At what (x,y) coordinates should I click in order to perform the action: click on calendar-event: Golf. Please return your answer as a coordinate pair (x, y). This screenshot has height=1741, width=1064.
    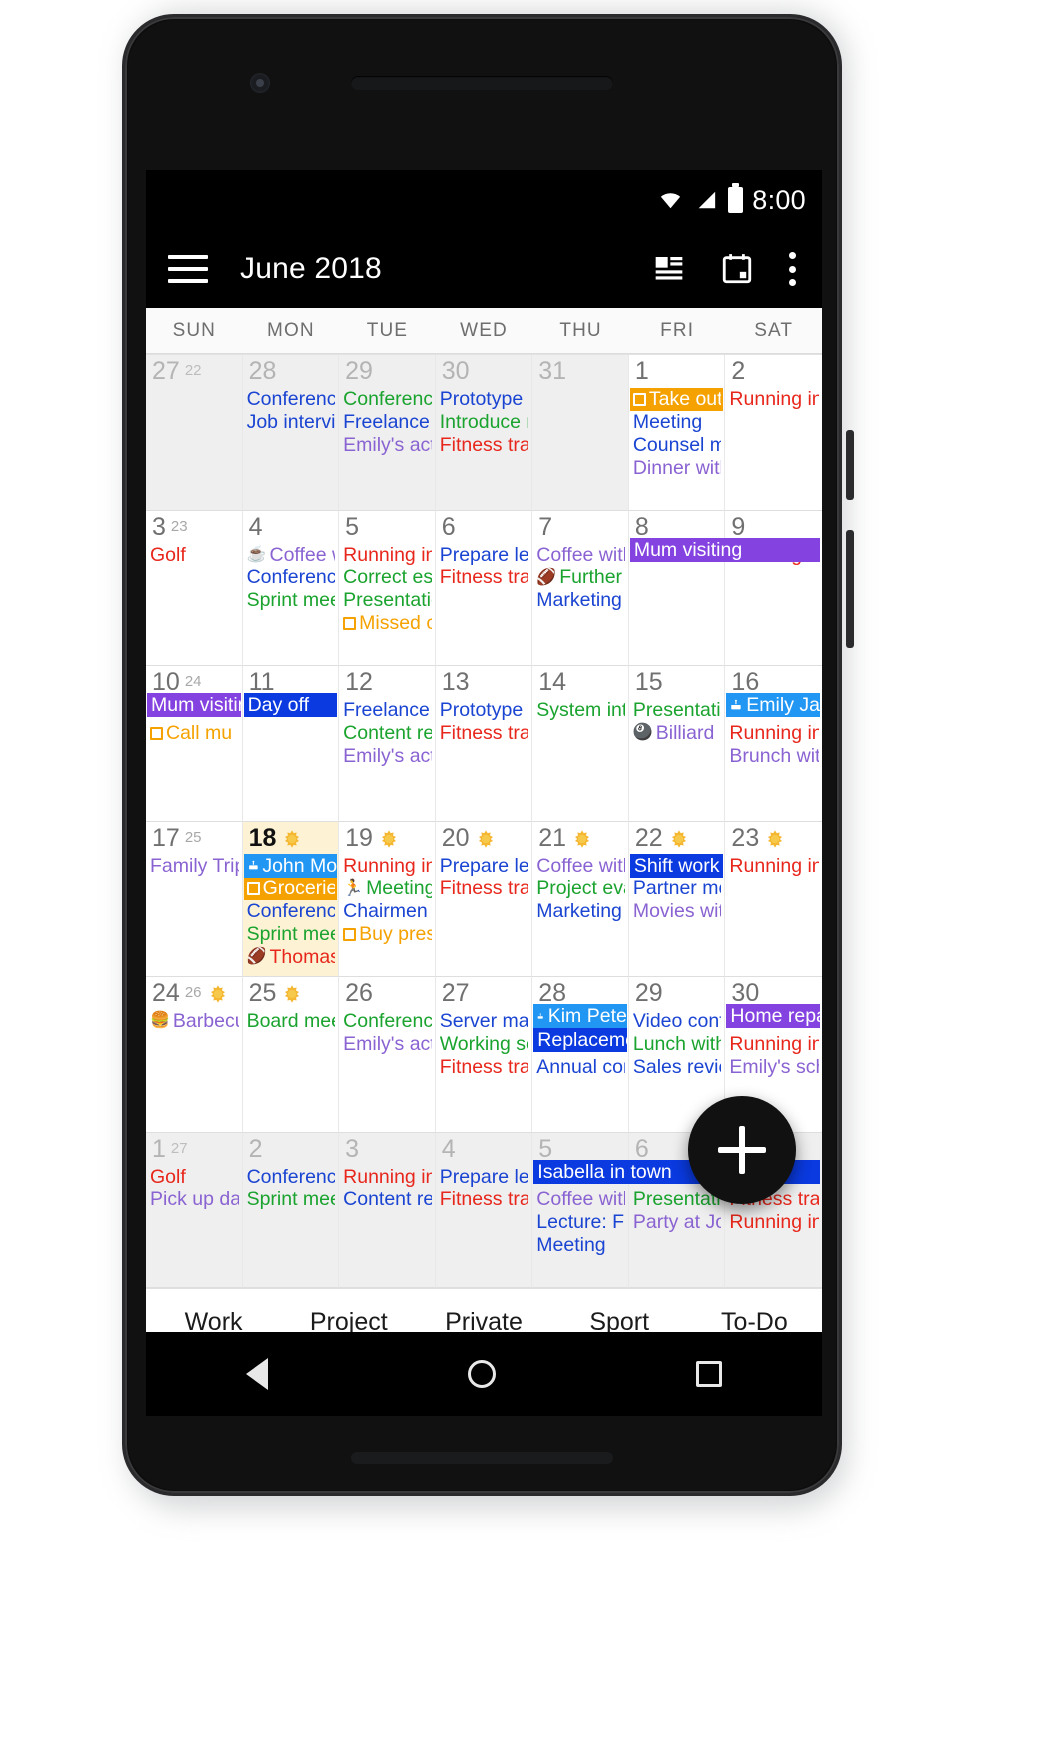
    Looking at the image, I should click on (194, 555).